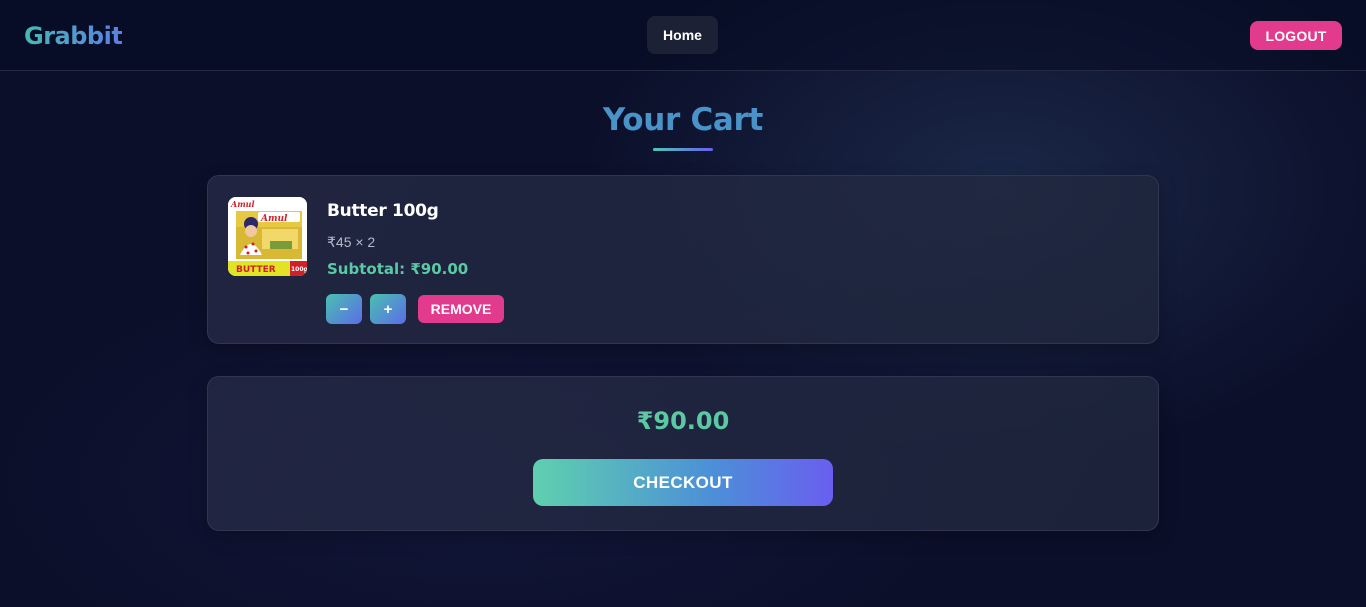 The image size is (1366, 607). Describe the element at coordinates (461, 309) in the screenshot. I see `remove-item-button: REMOVE` at that location.